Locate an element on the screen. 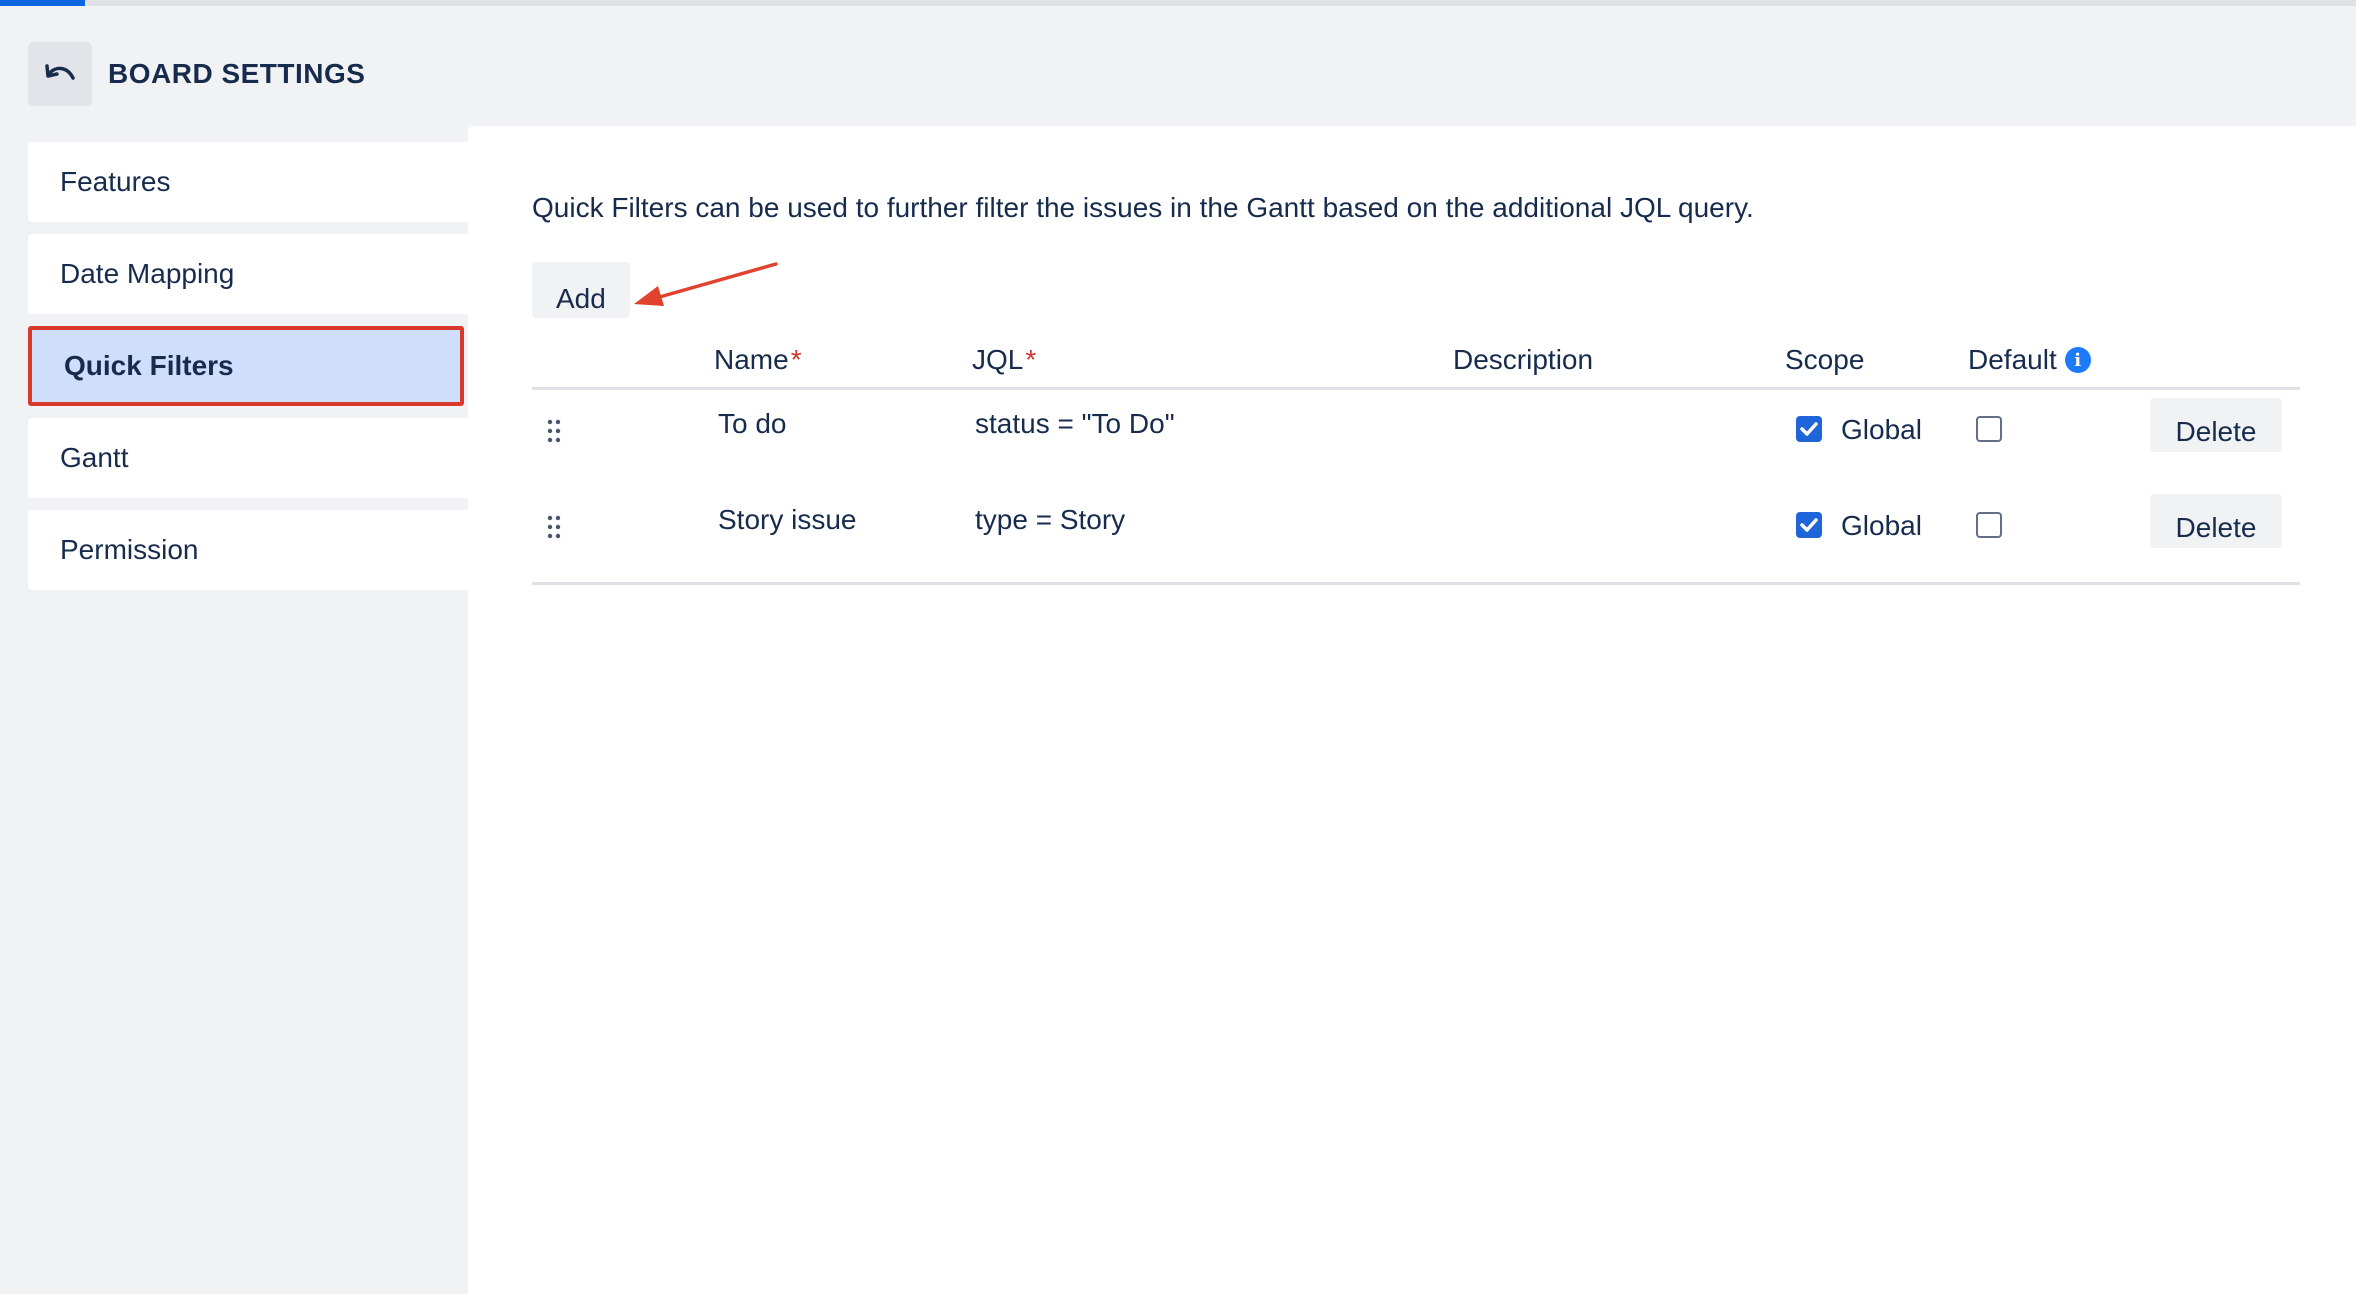  sidebar-item-label: Quick Filters is located at coordinates (149, 365).